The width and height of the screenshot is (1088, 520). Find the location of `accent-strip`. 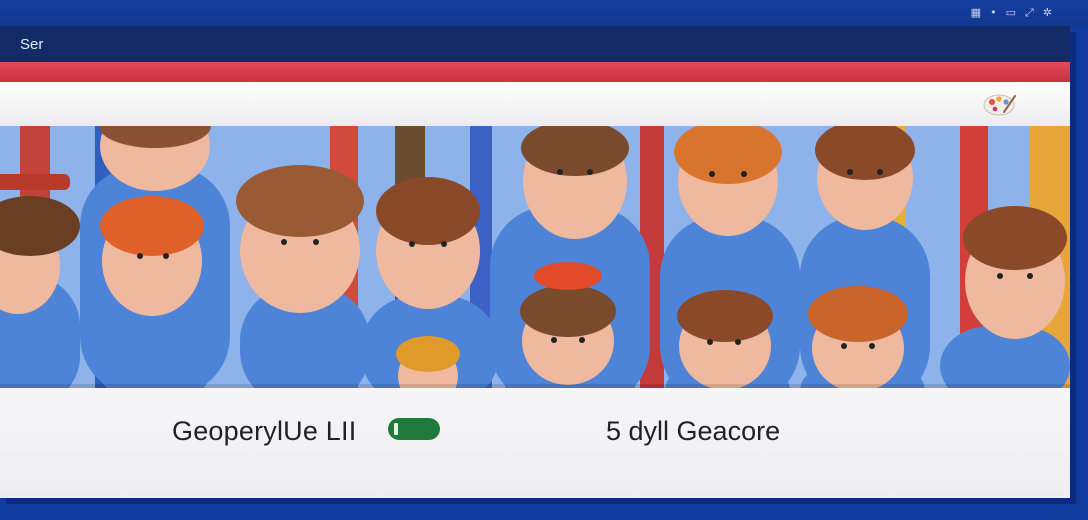

accent-strip is located at coordinates (535, 72).